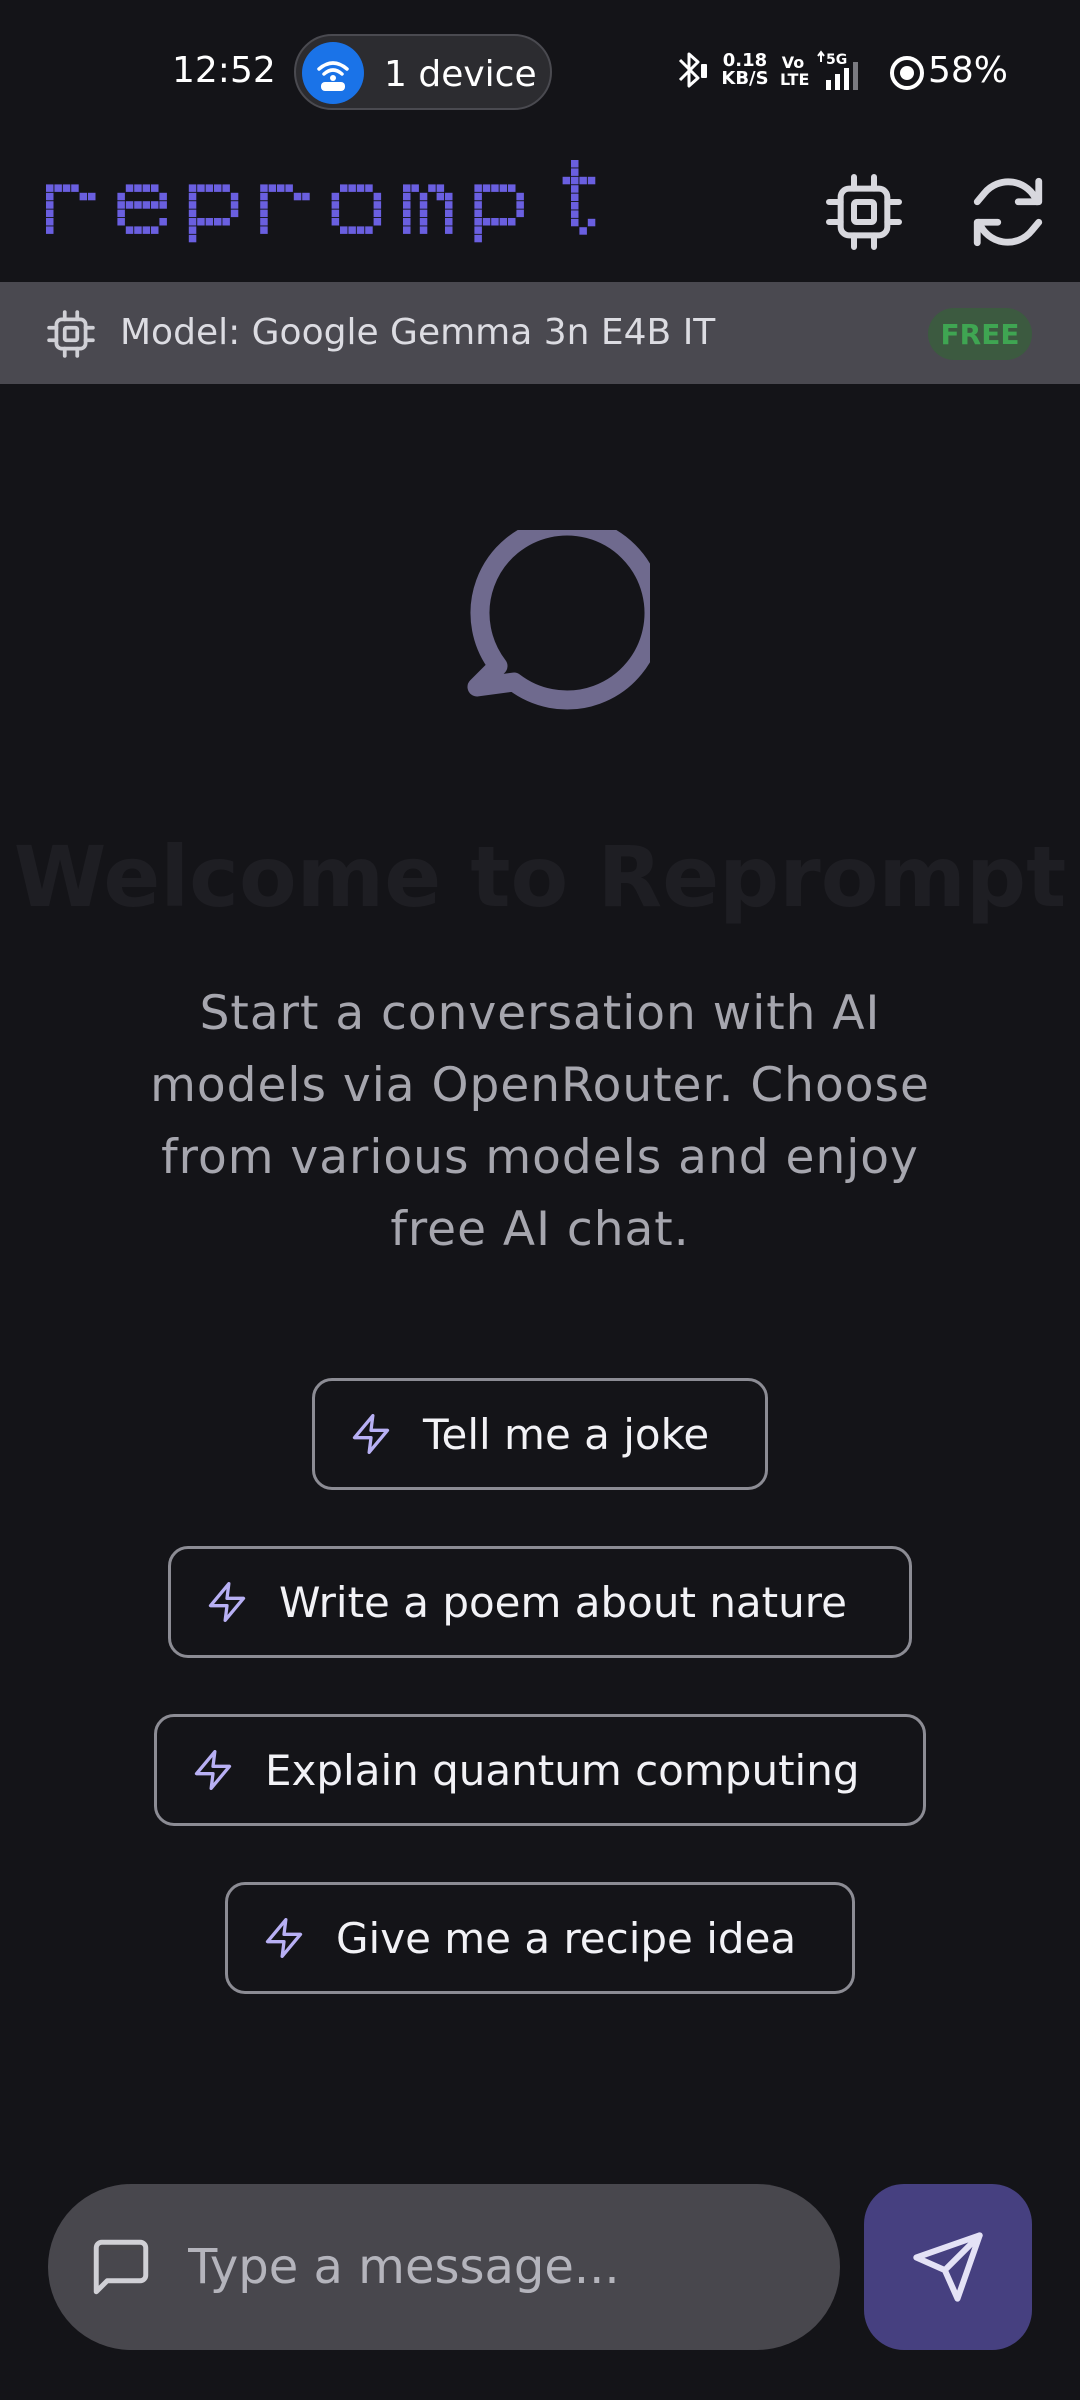  What do you see at coordinates (848, 74) in the screenshot?
I see `signal-icon: 5G` at bounding box center [848, 74].